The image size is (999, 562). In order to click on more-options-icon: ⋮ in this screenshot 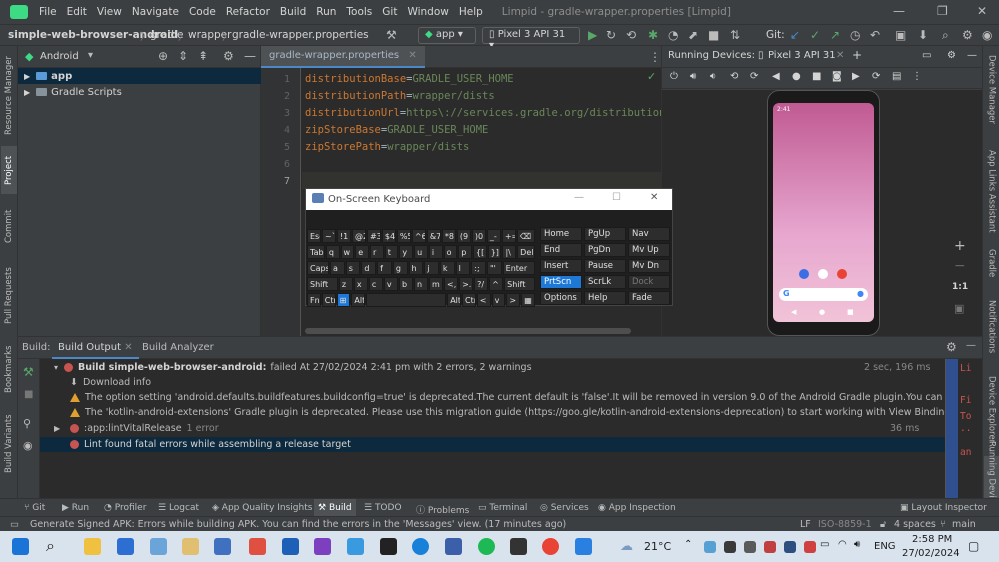, I will do `click(655, 57)`.